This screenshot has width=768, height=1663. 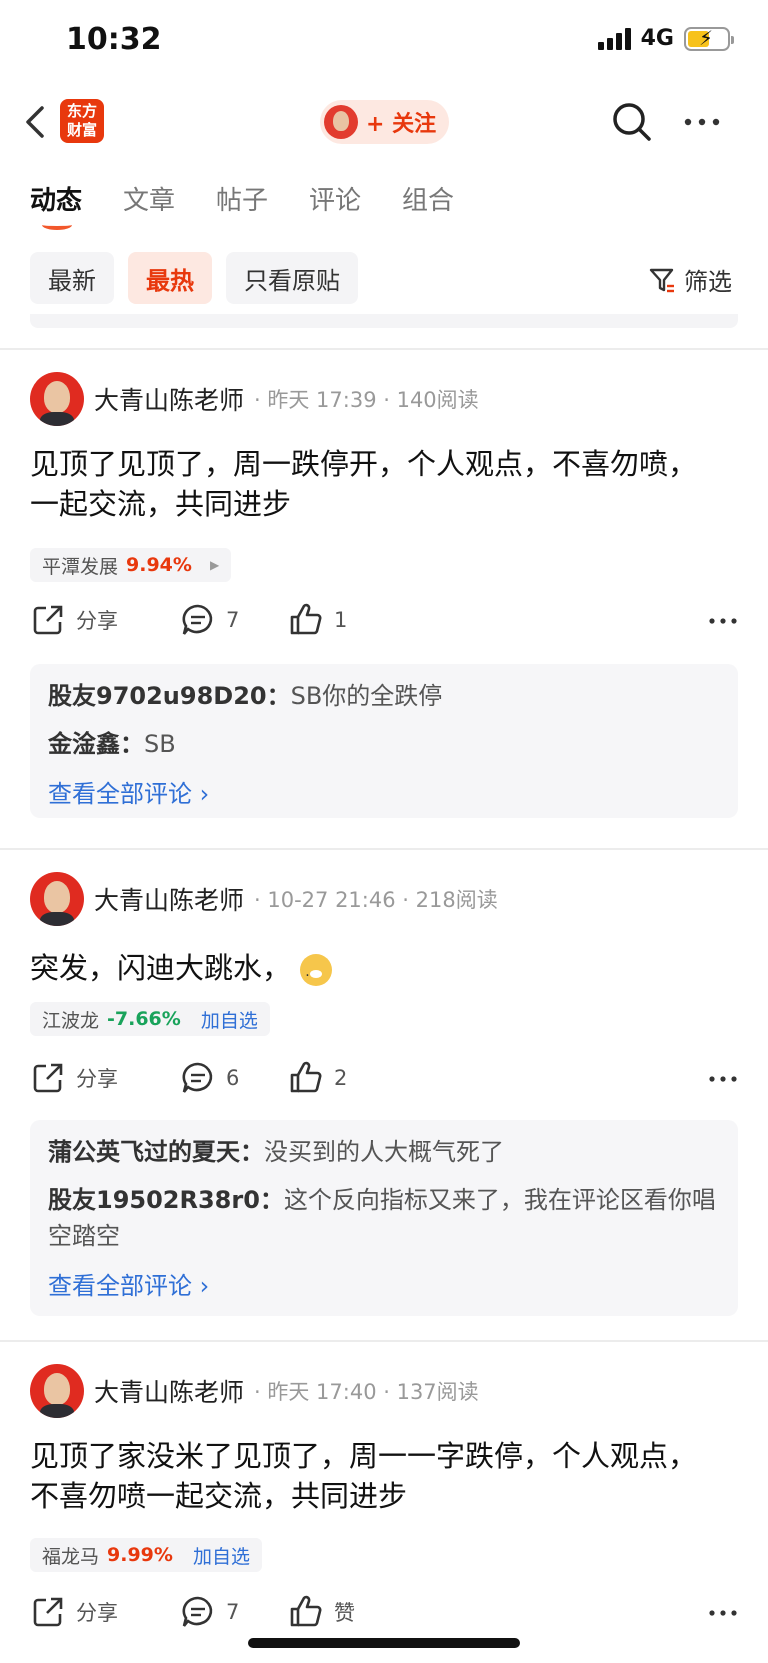 What do you see at coordinates (657, 38) in the screenshot?
I see `network-label: 4G` at bounding box center [657, 38].